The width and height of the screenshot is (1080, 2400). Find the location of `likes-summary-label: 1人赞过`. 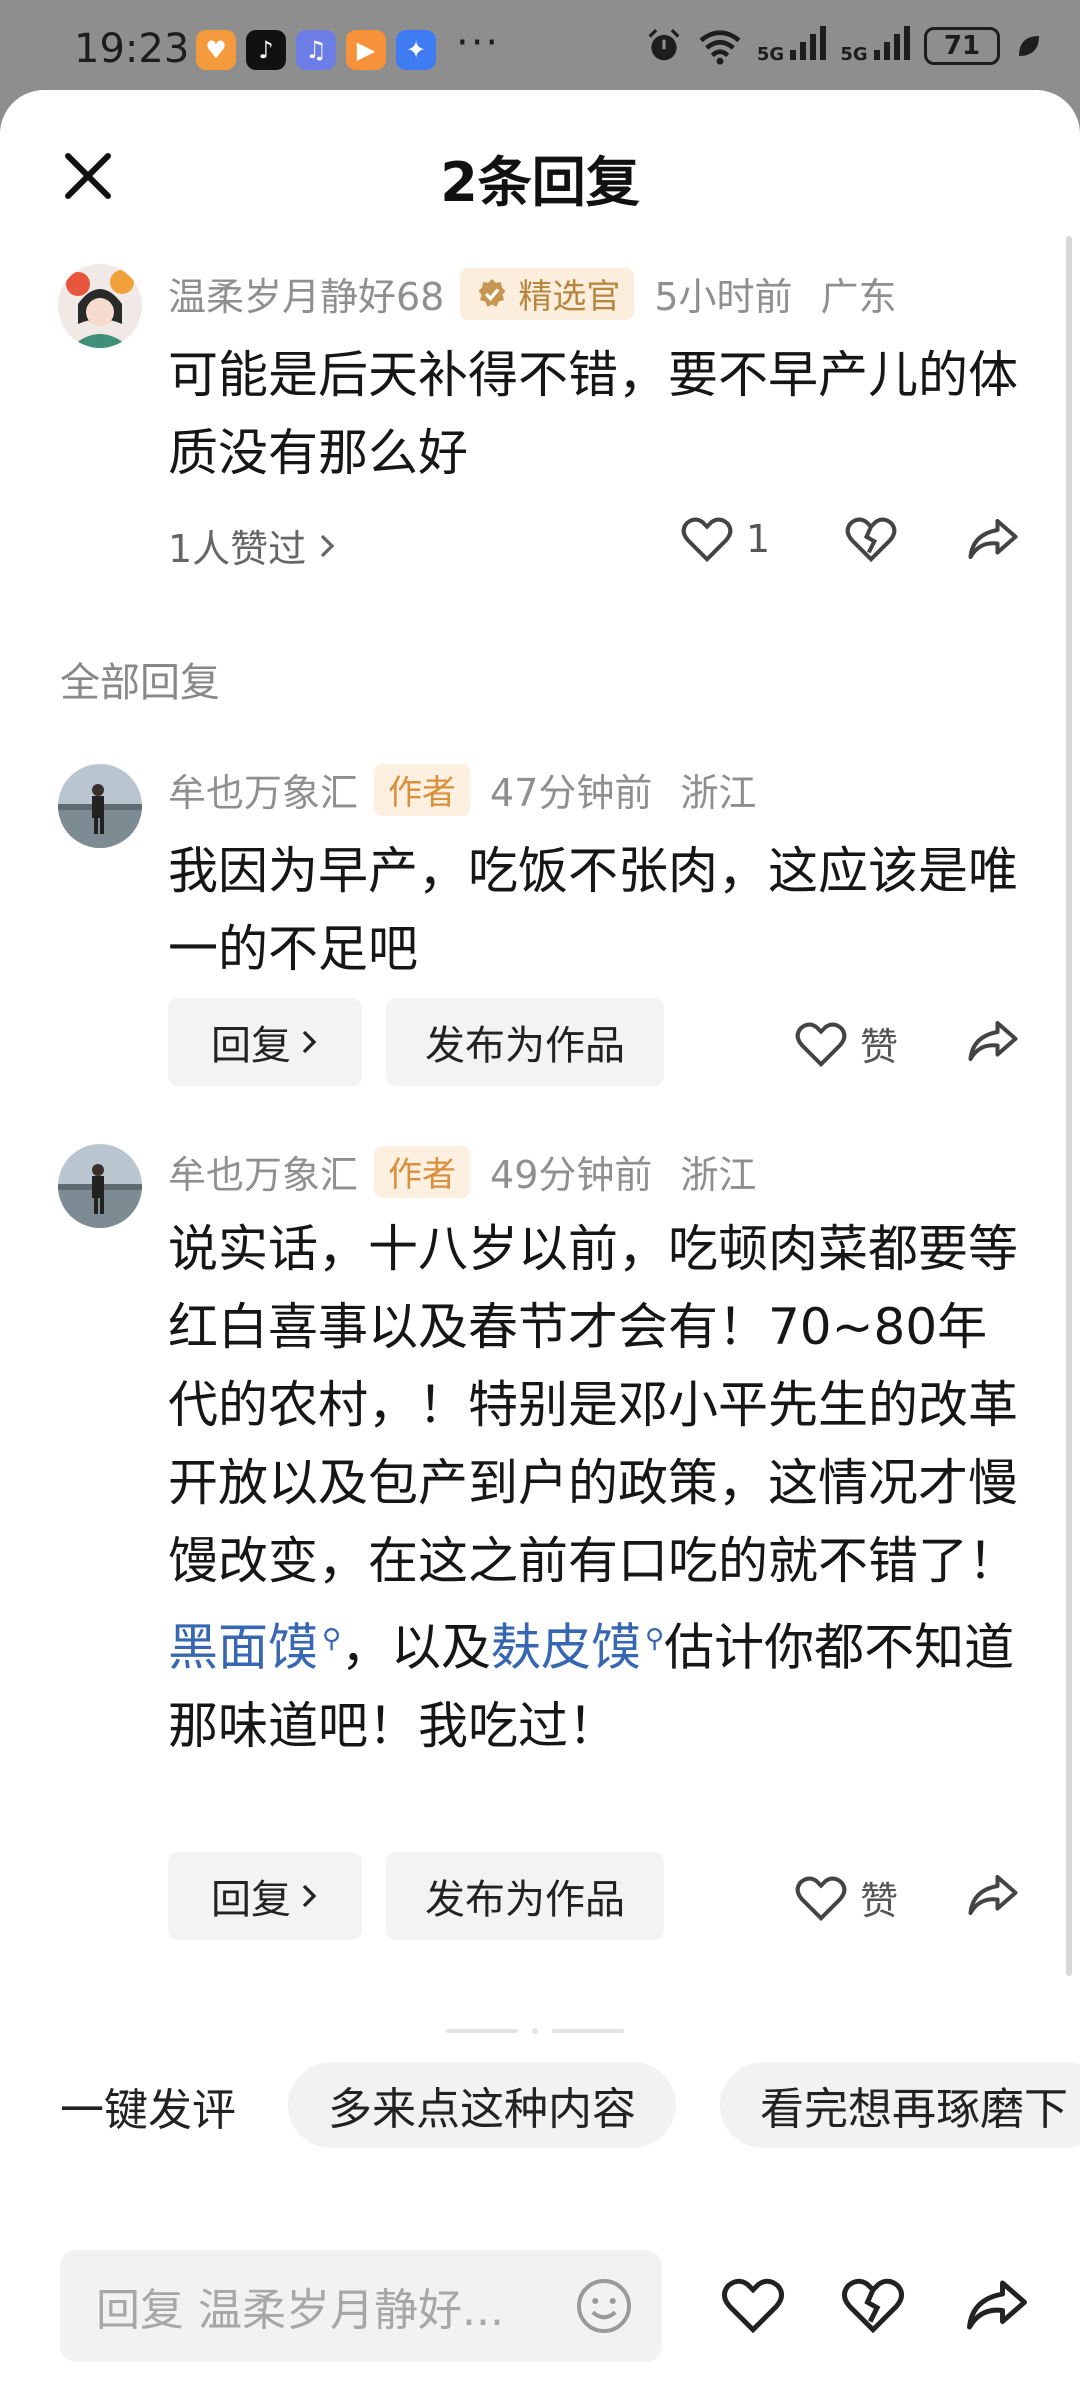

likes-summary-label: 1人赞过 is located at coordinates (237, 549).